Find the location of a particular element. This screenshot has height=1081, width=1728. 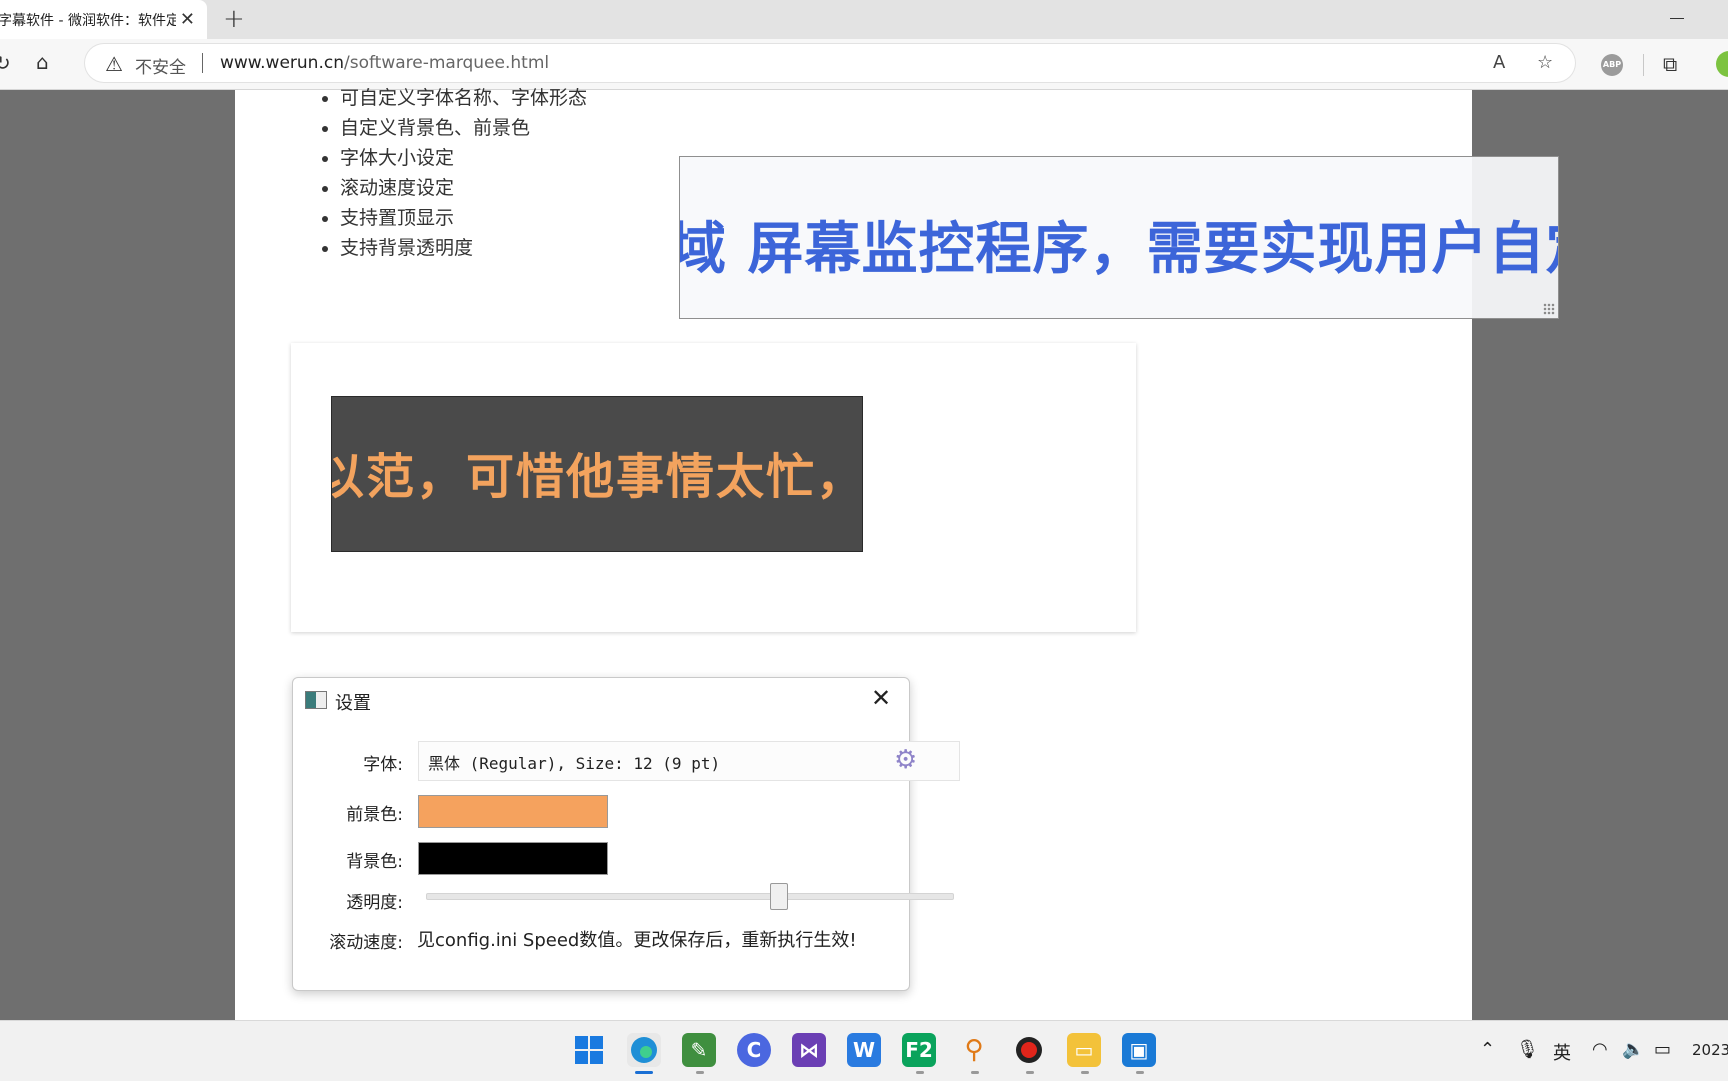

tab-title: 字幕软件 - 微润软件：软件定制 is located at coordinates (88, 20).